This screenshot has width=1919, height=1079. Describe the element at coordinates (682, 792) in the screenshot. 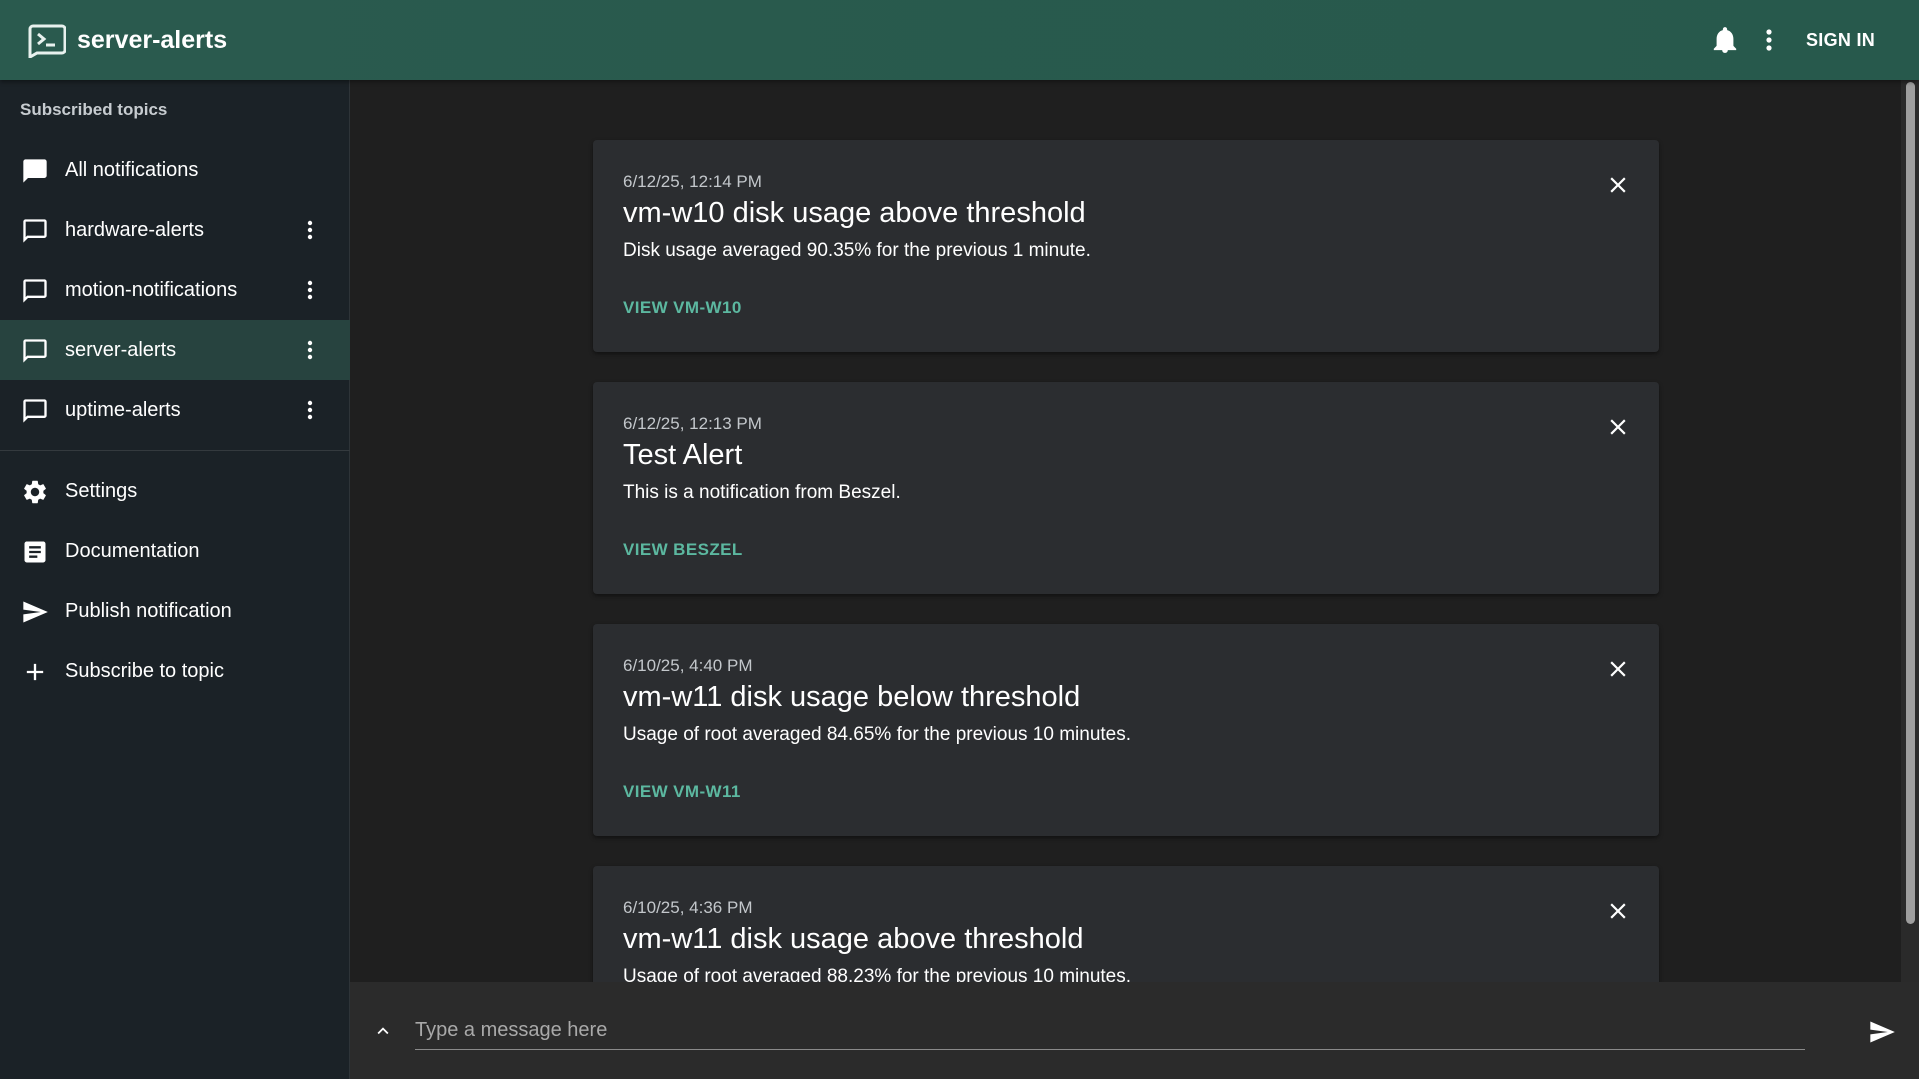

I see `notification-action-button: VIEW VM-W11` at that location.